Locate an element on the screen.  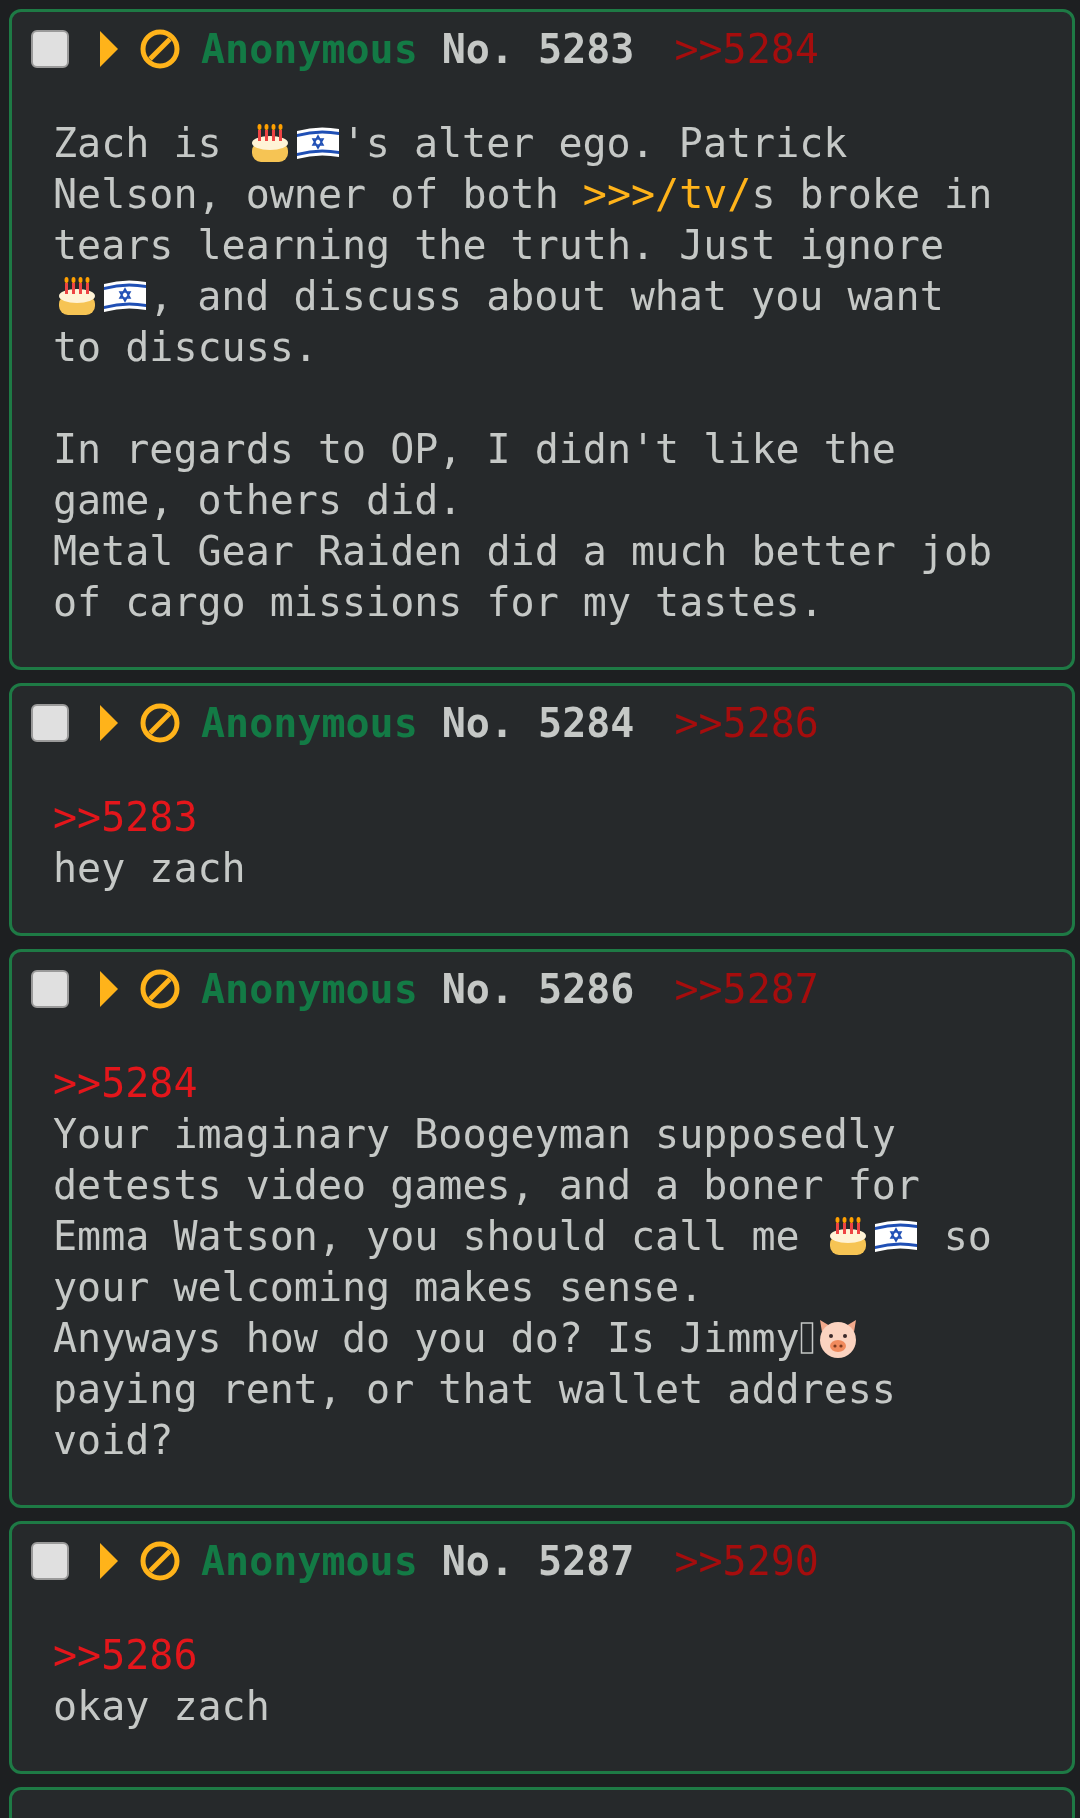
post-text: game, others did. is located at coordinates (258, 500).